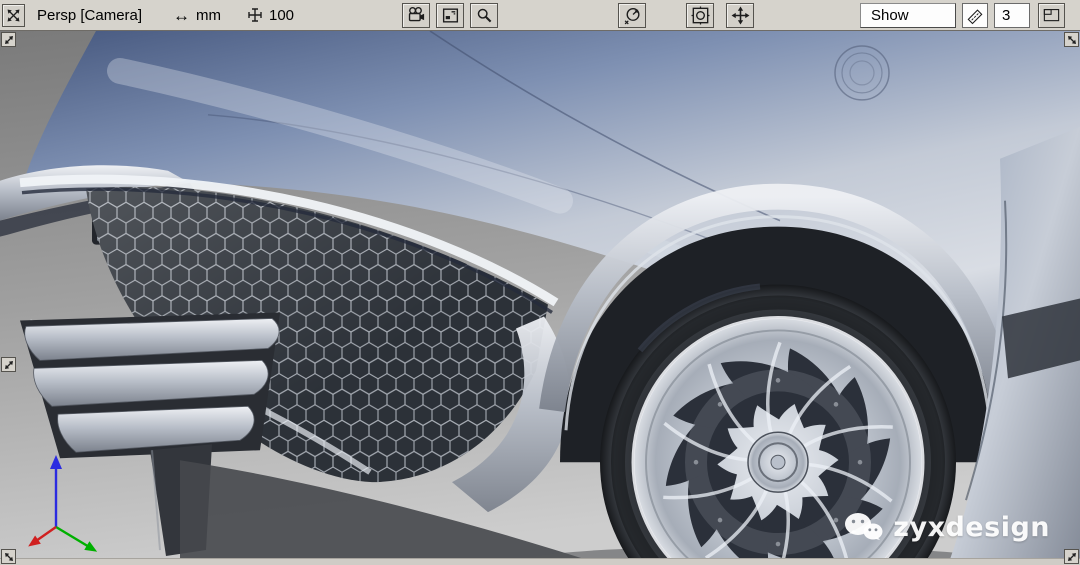  I want to click on units-group: ↔ mm, so click(197, 15).